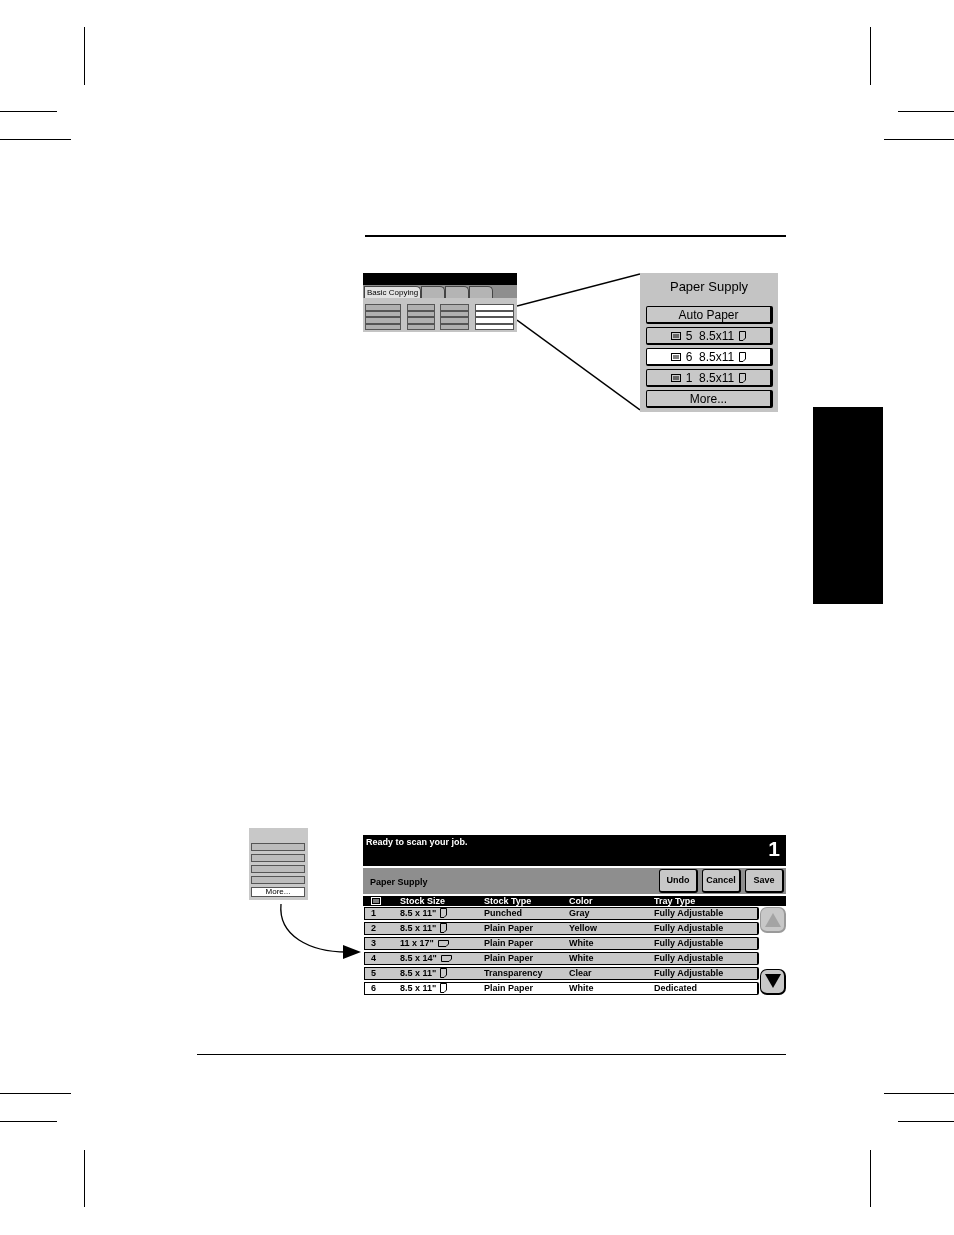  What do you see at coordinates (709, 357) in the screenshot?
I see `tray-button: 6 8.5x11` at bounding box center [709, 357].